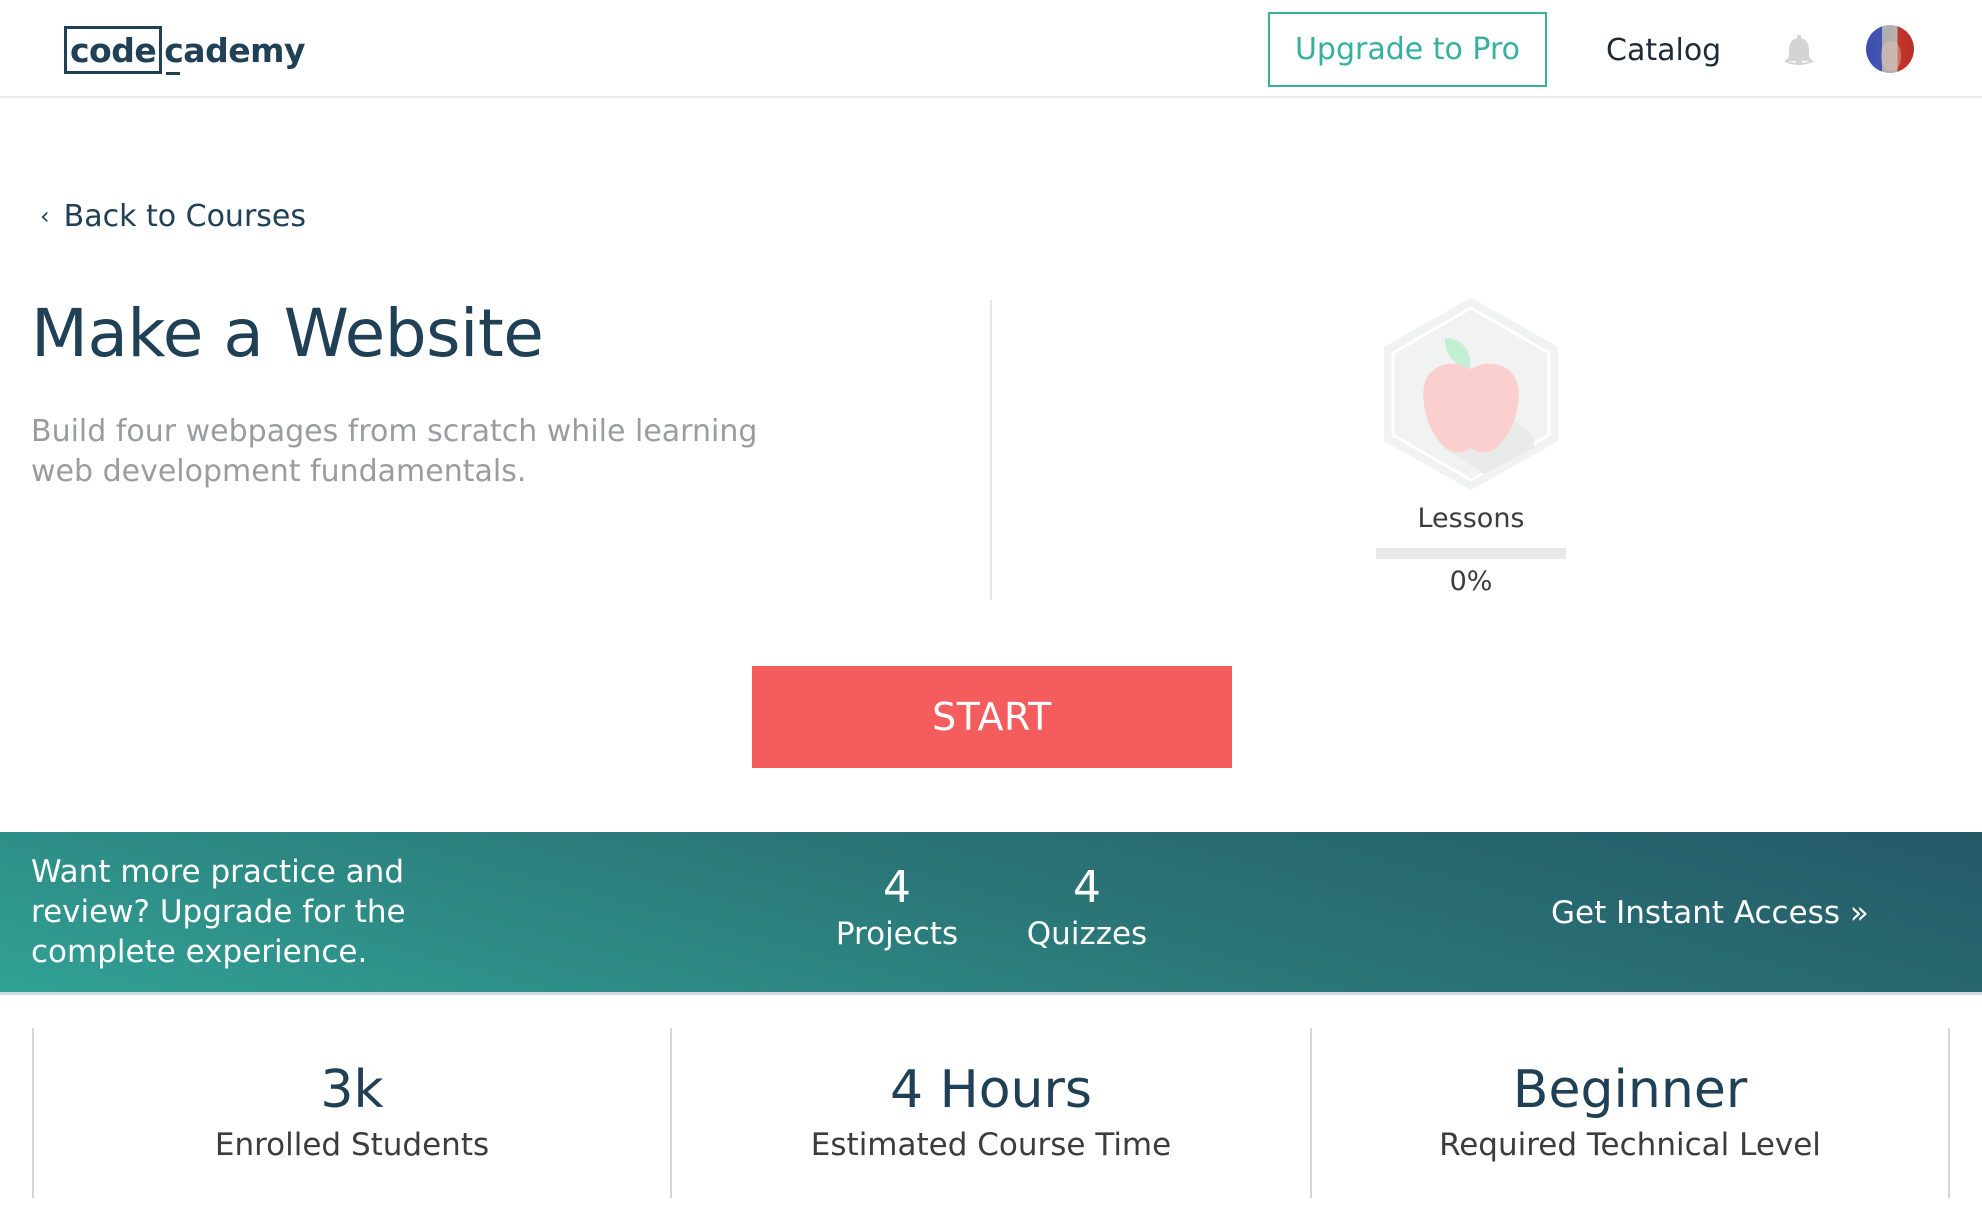 Image resolution: width=1982 pixels, height=1222 pixels. I want to click on course-title: Make a Website, so click(287, 333).